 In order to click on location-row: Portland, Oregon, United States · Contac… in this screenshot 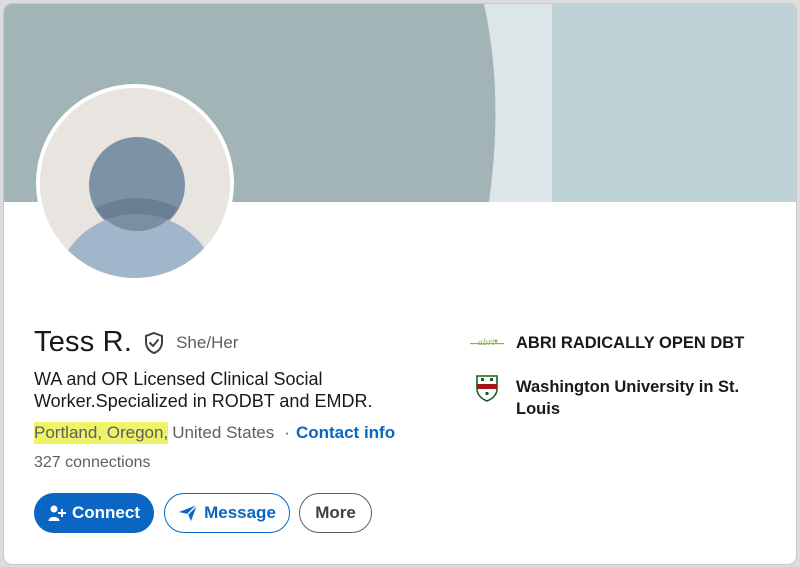, I will do `click(214, 433)`.